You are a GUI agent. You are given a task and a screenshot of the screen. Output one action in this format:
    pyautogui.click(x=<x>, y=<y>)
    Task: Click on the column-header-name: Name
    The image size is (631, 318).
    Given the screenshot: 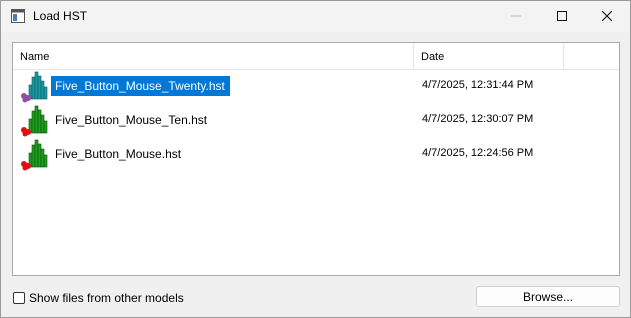 What is the action you would take?
    pyautogui.click(x=213, y=56)
    